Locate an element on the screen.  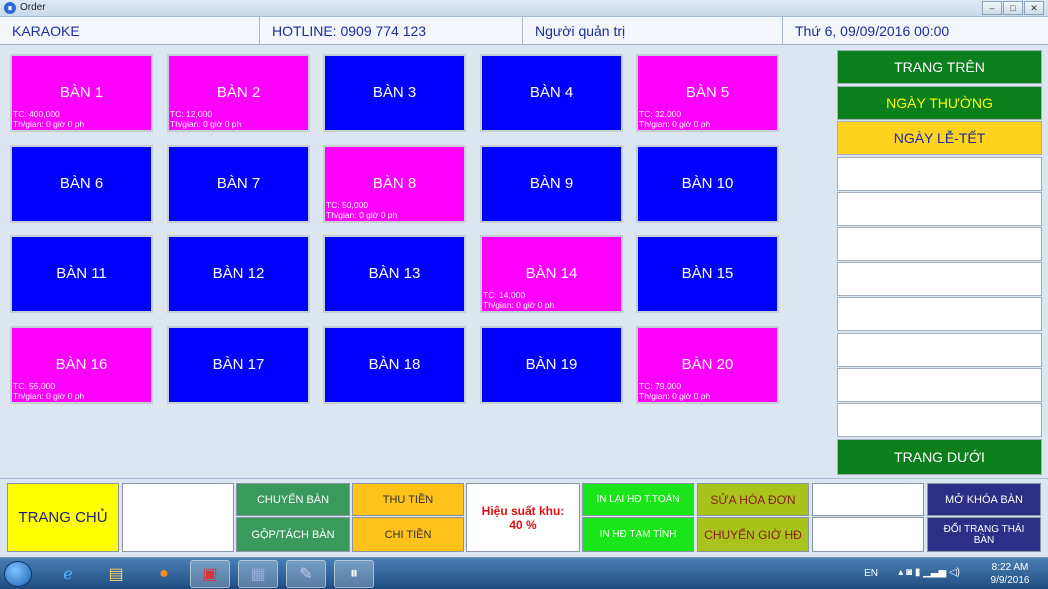
table-card: BÀN 20 TC: 79,000 Th/gian: 0 giờ 0 ph is located at coordinates (707, 365).